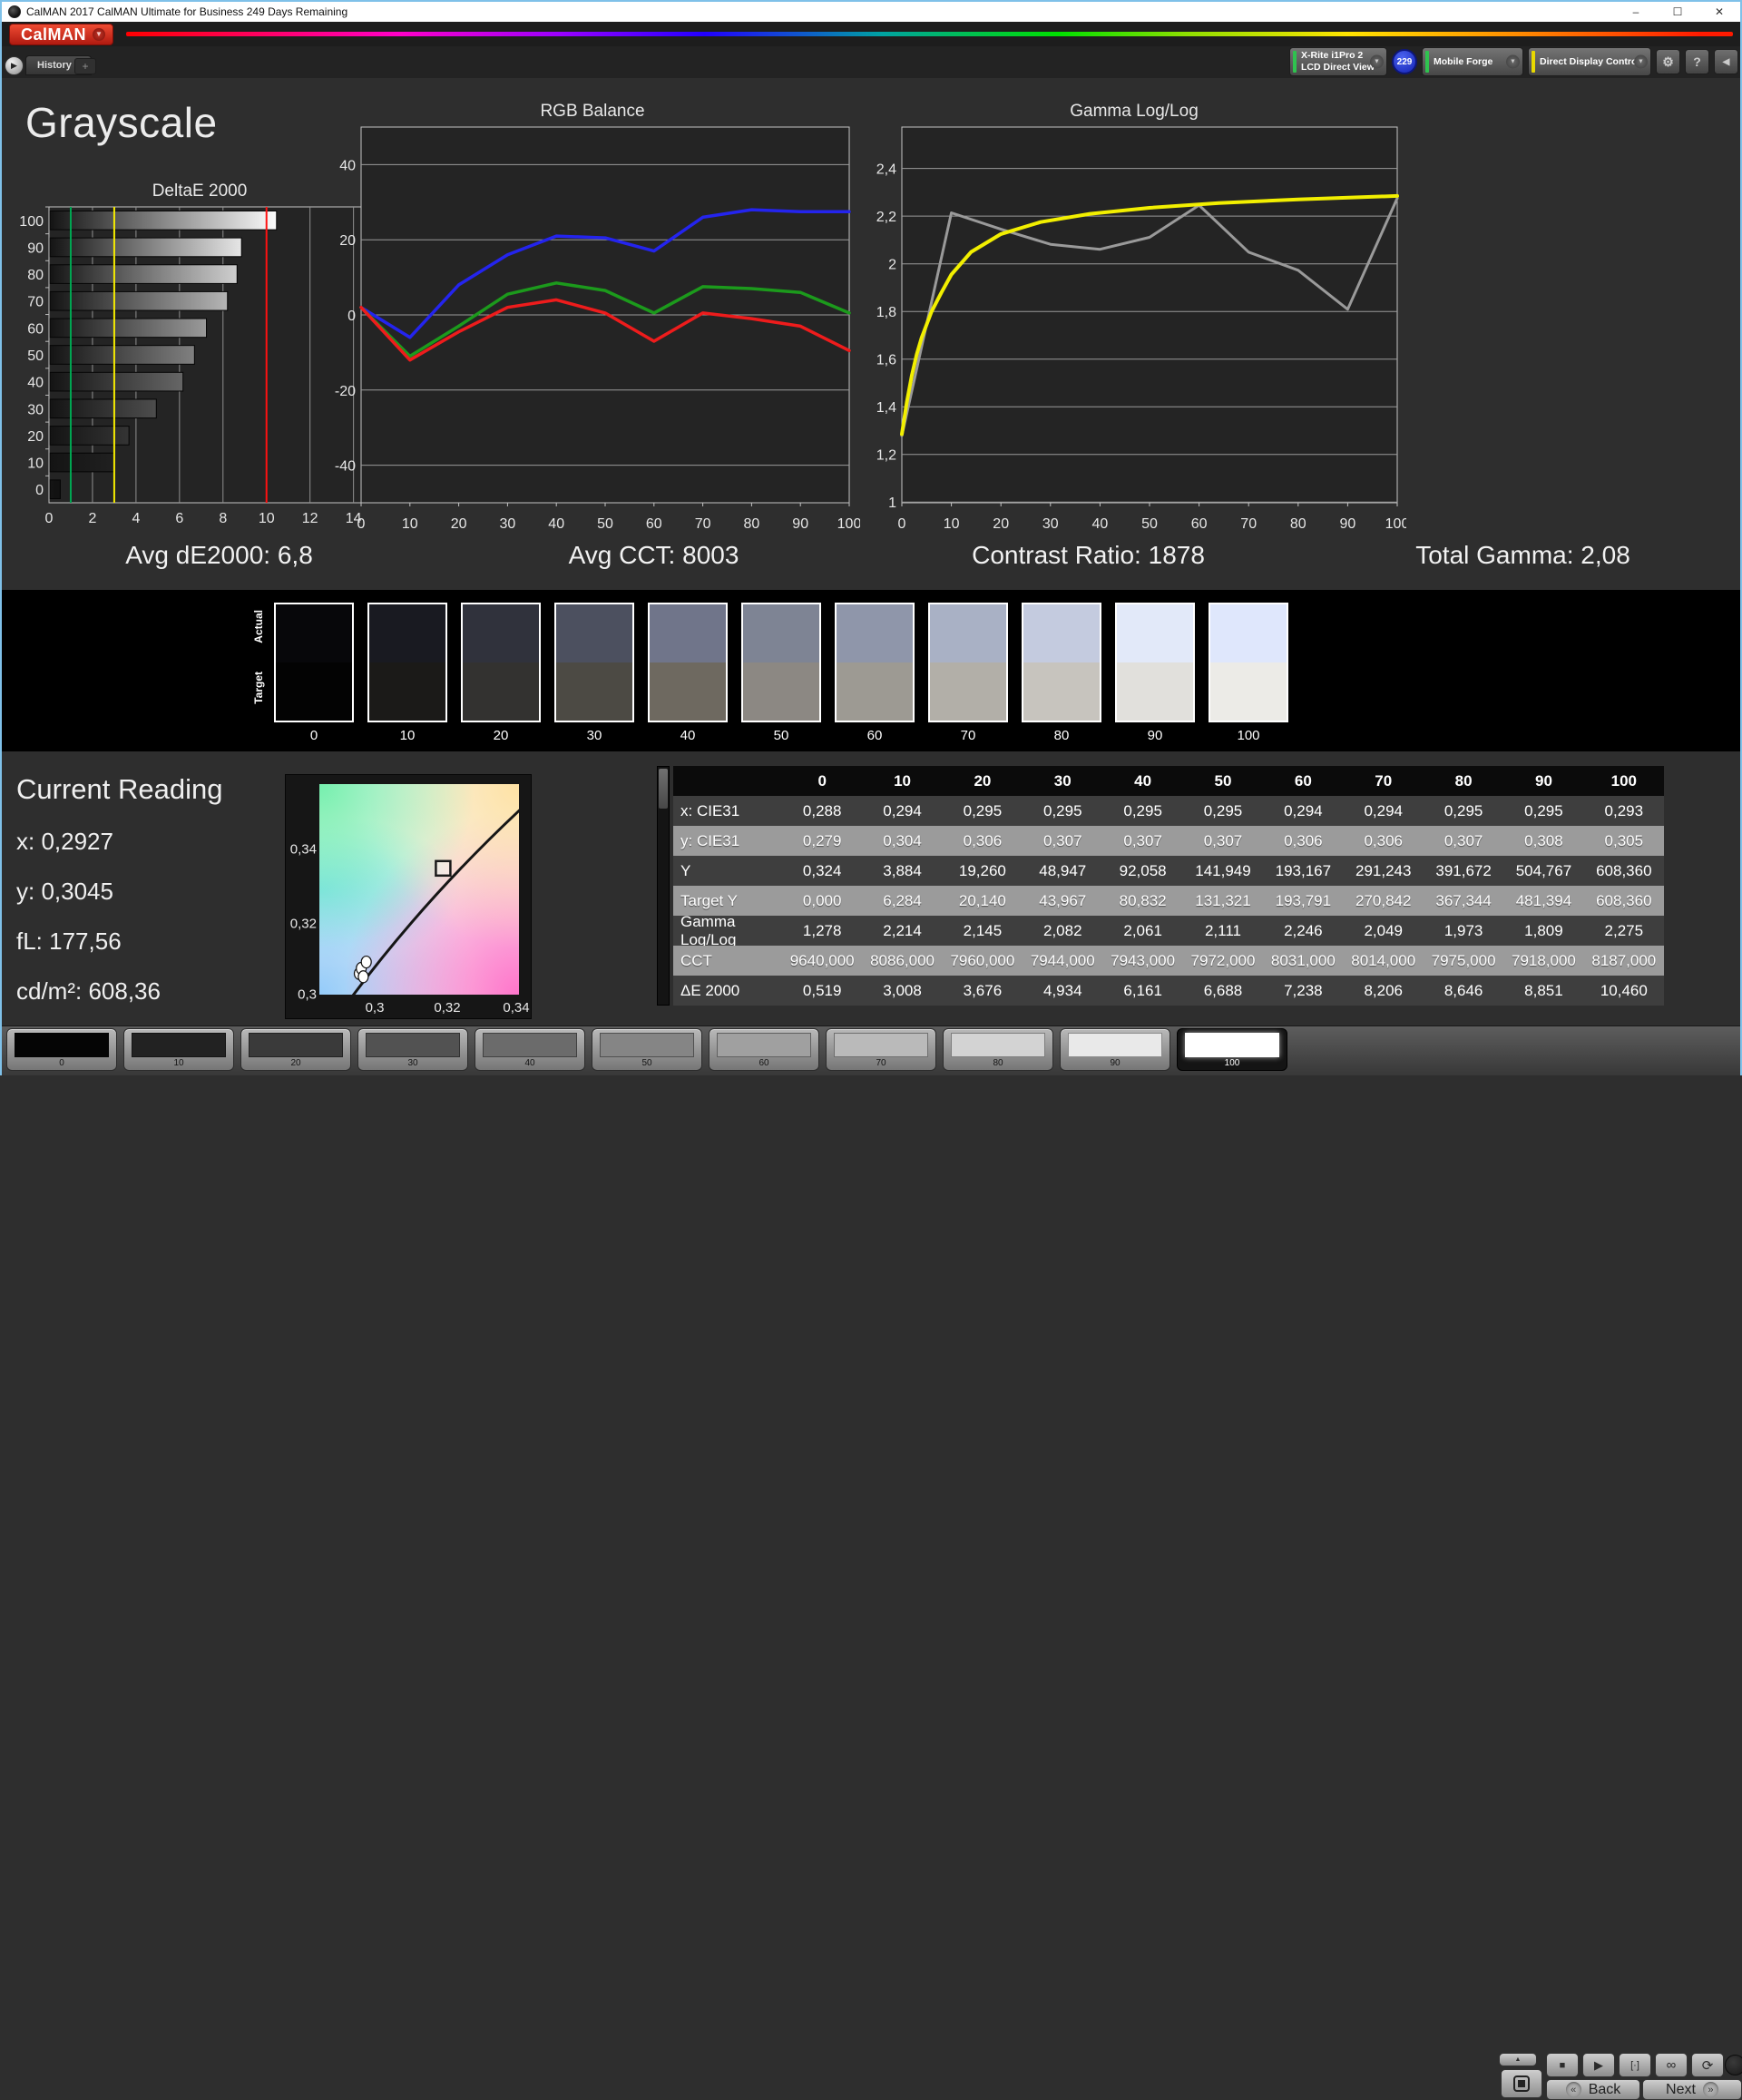 This screenshot has height=2100, width=1742. I want to click on level-button-10: 10, so click(178, 1049).